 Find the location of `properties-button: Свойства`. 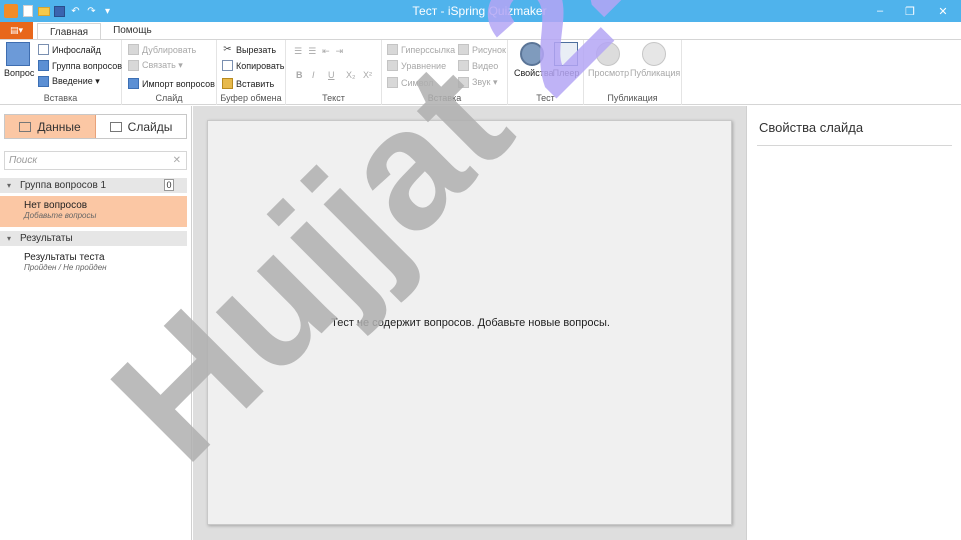

properties-button: Свойства is located at coordinates (534, 60).